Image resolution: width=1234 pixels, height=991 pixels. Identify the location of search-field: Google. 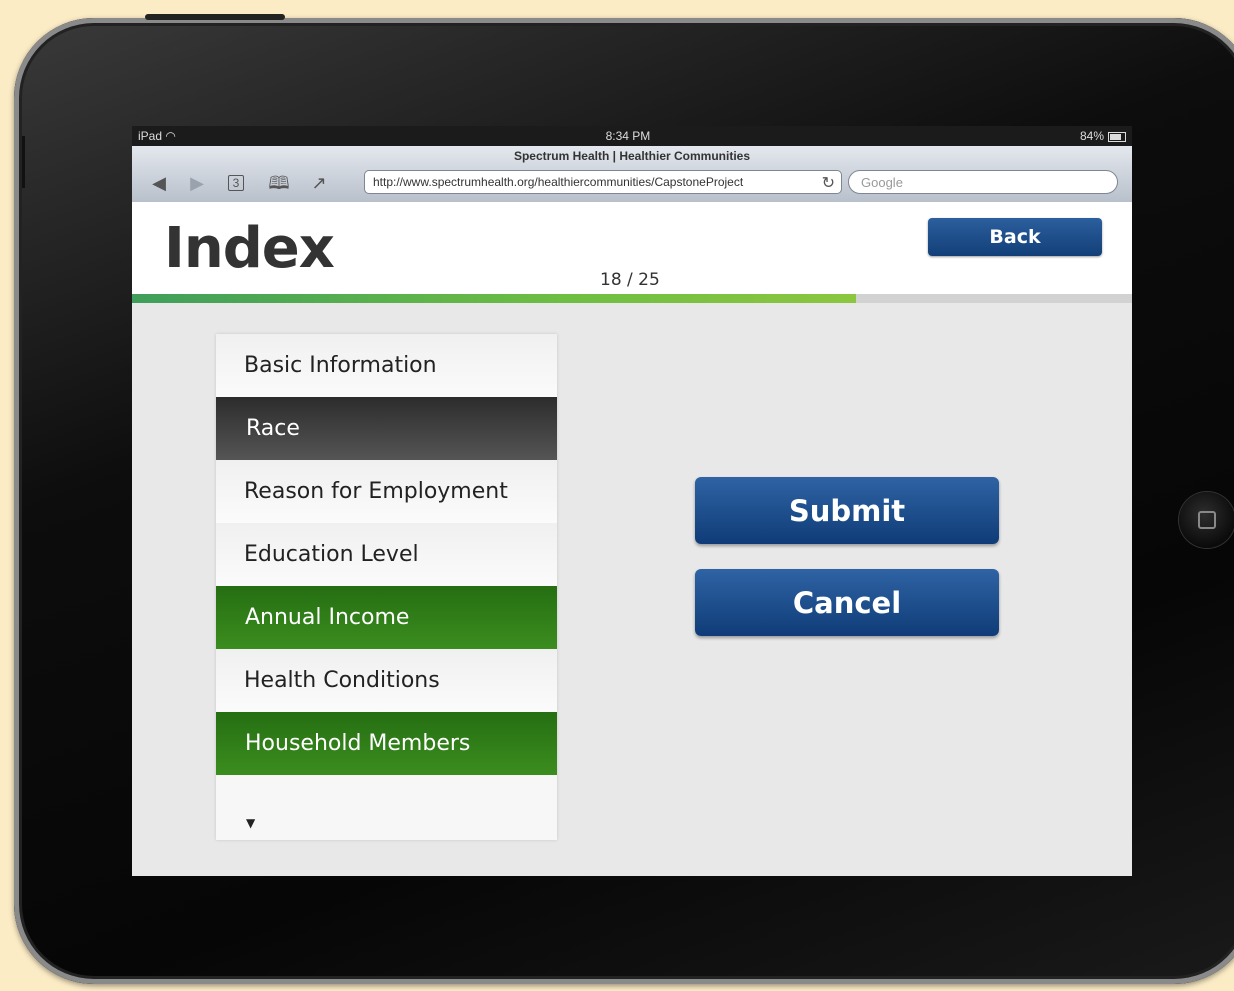
(983, 182).